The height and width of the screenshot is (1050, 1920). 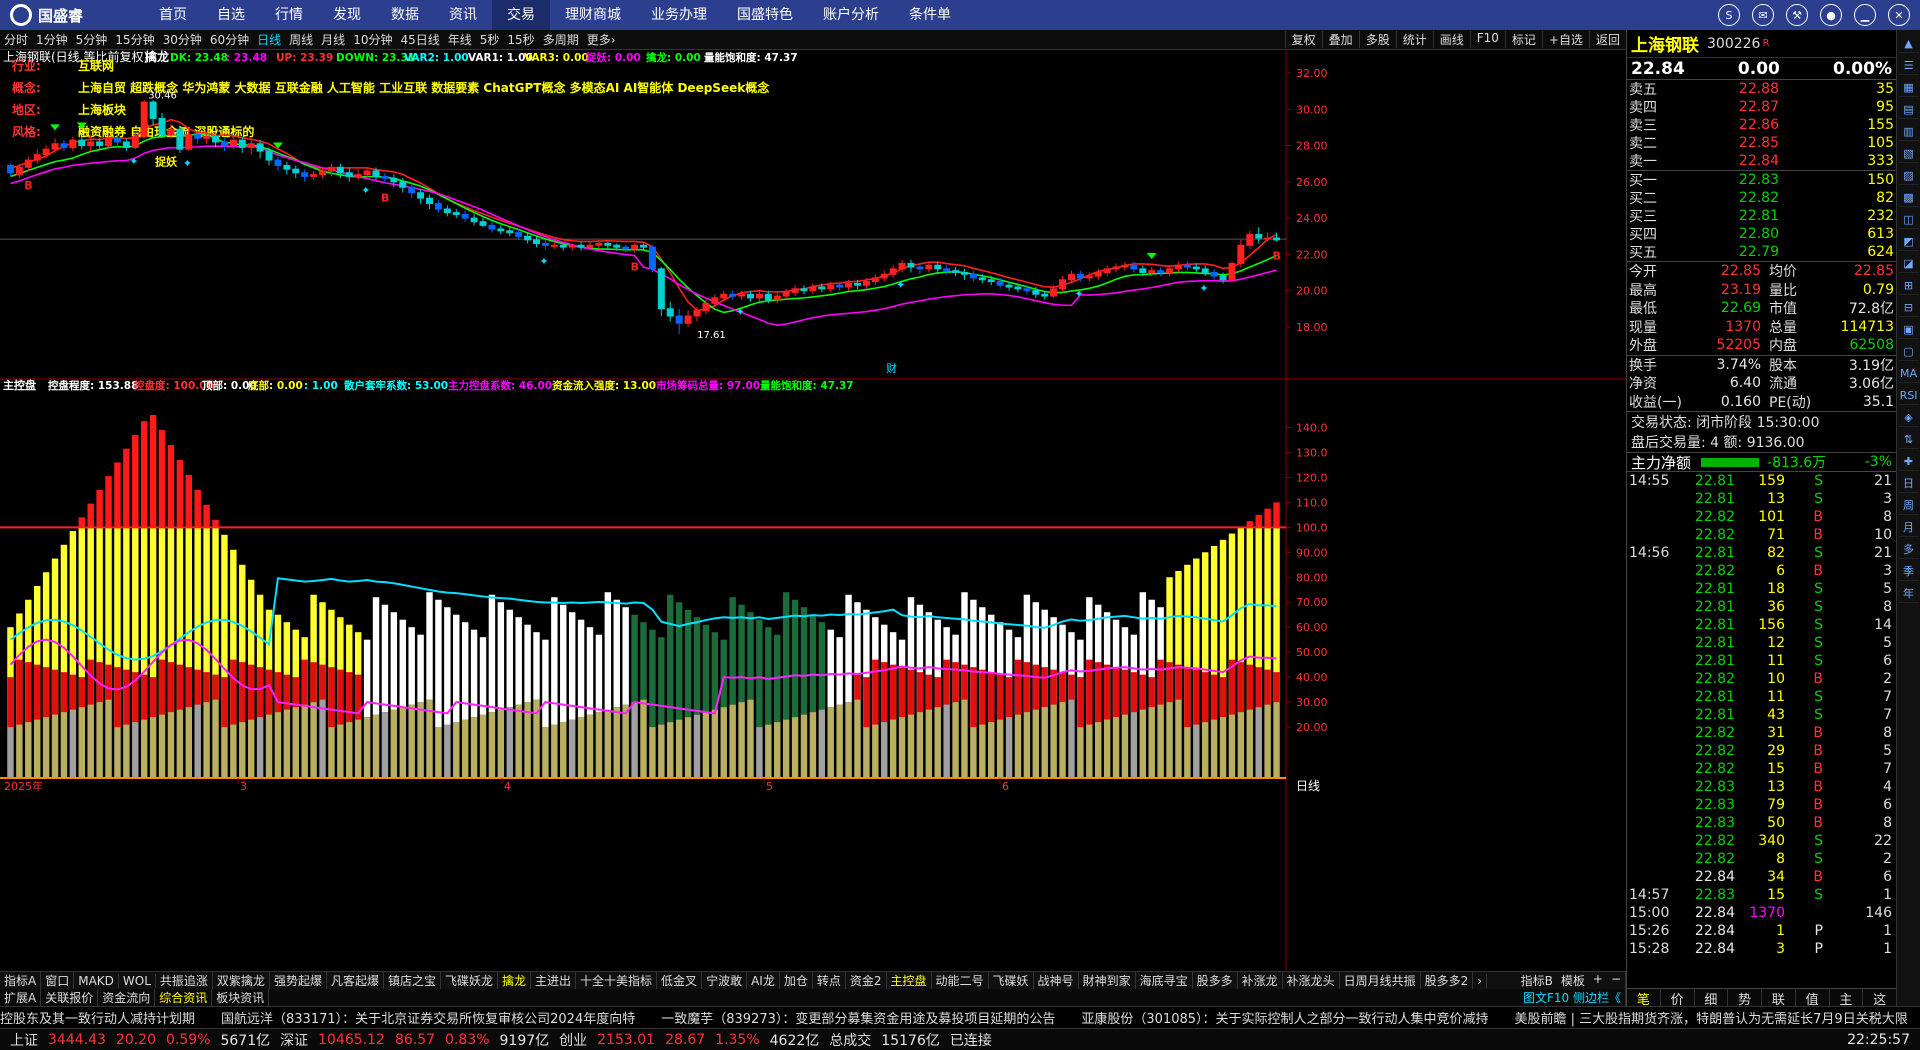 I want to click on indicator-tab-3: WOL, so click(x=137, y=980).